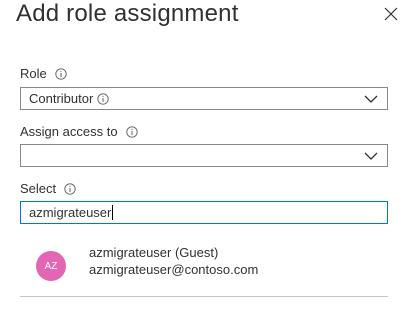 The height and width of the screenshot is (324, 405). Describe the element at coordinates (154, 252) in the screenshot. I see `result-name: azmigrateuser (Guest)` at that location.